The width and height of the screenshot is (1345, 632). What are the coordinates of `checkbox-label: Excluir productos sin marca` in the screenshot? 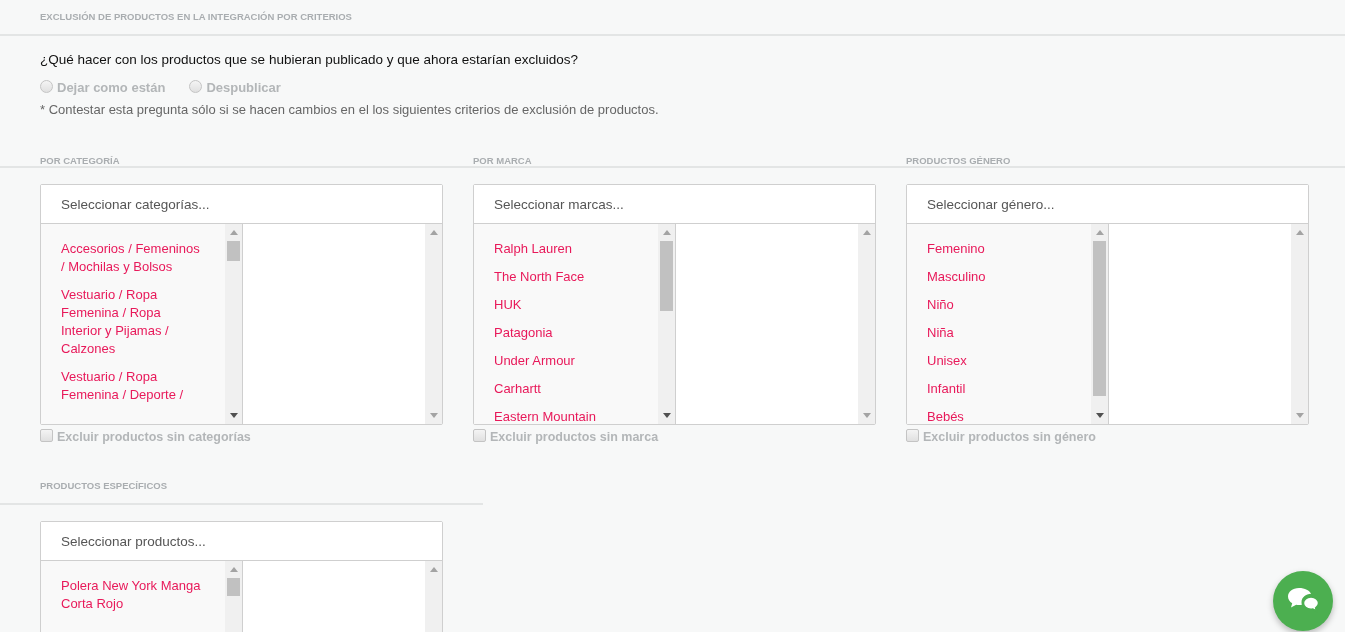 It's located at (574, 437).